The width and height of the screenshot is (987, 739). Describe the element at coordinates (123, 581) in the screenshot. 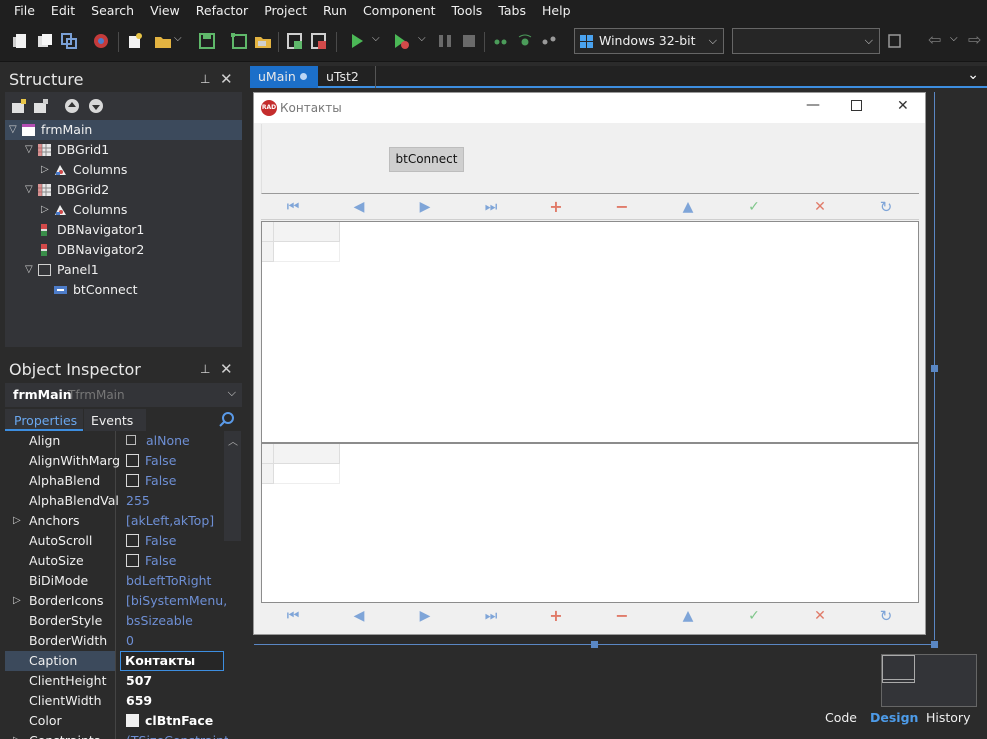

I see `property-row-bidimode: BiDiMode bdLeftToRight` at that location.